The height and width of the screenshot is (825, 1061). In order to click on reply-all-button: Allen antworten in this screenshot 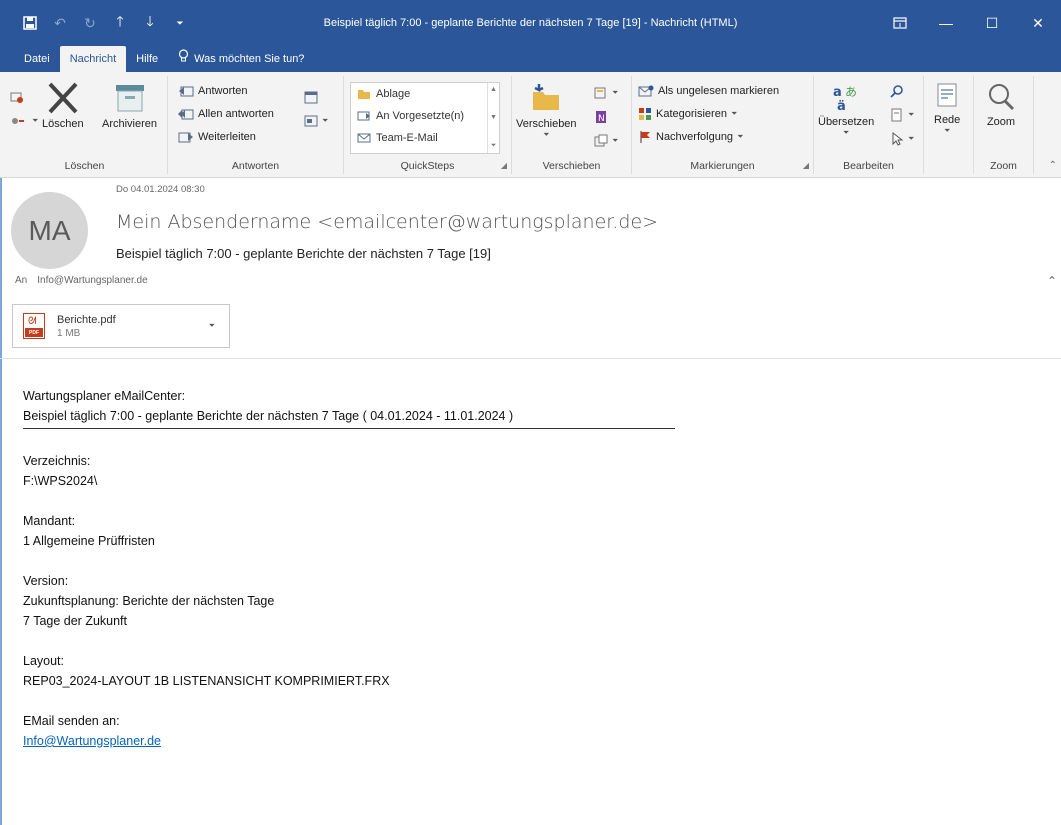, I will do `click(226, 114)`.